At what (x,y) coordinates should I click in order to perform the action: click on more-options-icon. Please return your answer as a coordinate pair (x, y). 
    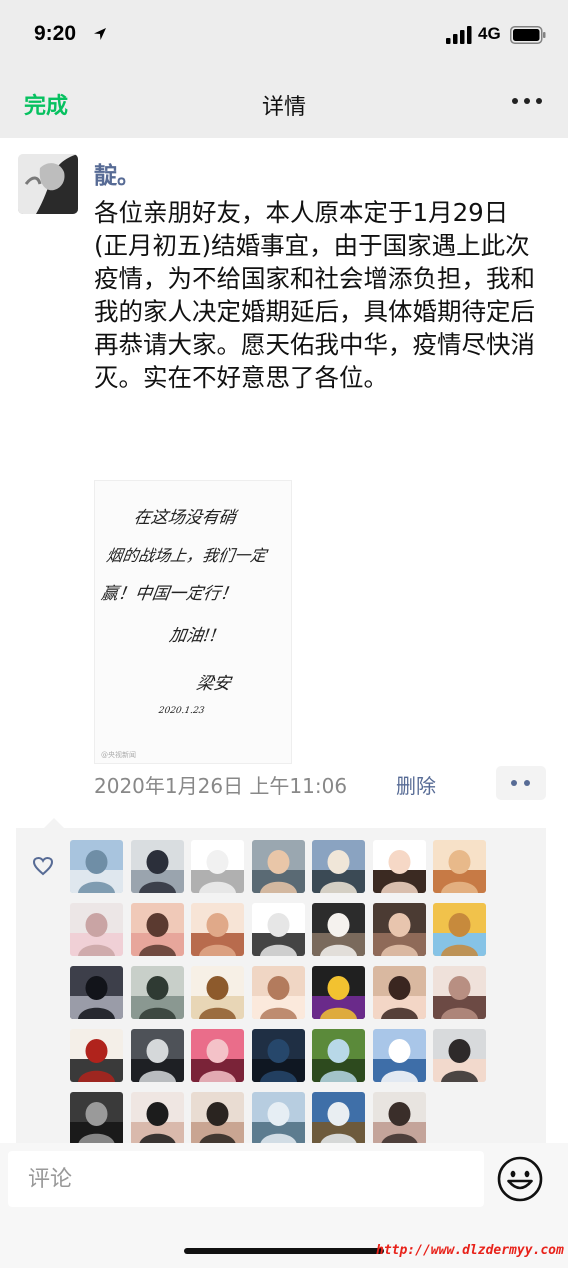
    Looking at the image, I should click on (527, 101).